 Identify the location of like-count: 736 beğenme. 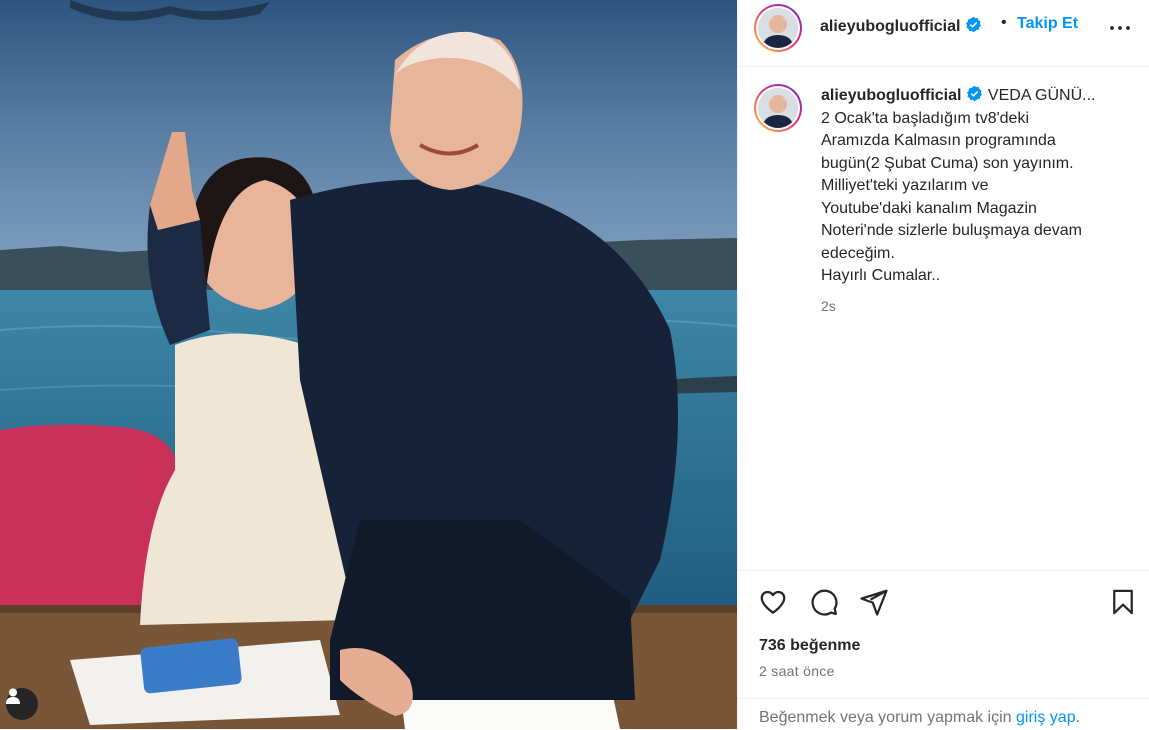
(809, 646).